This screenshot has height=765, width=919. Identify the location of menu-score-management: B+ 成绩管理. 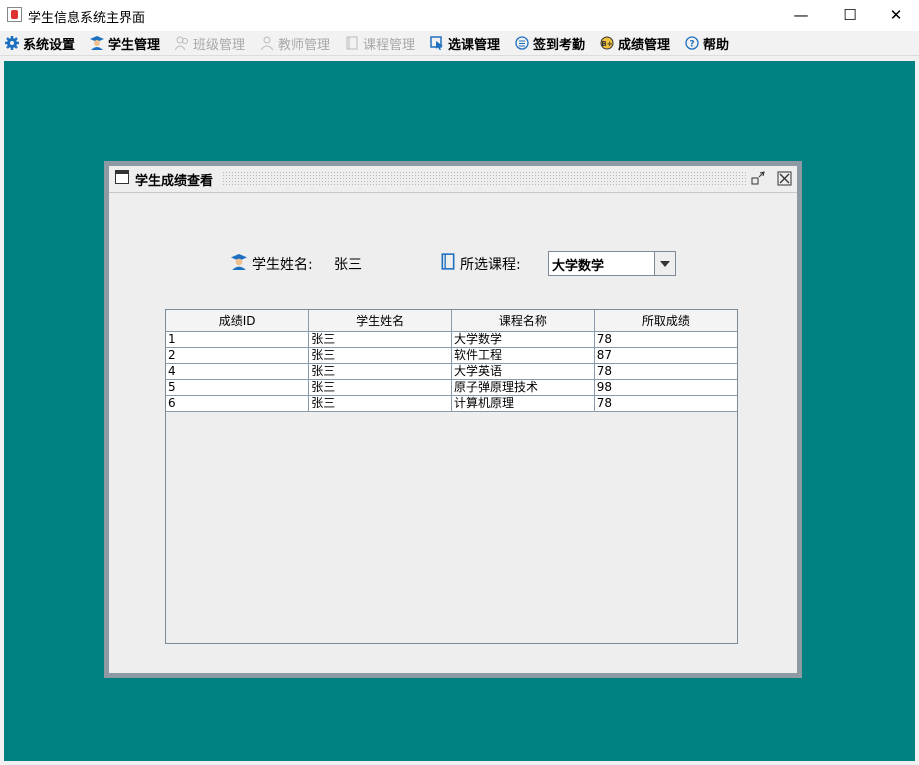
(635, 43).